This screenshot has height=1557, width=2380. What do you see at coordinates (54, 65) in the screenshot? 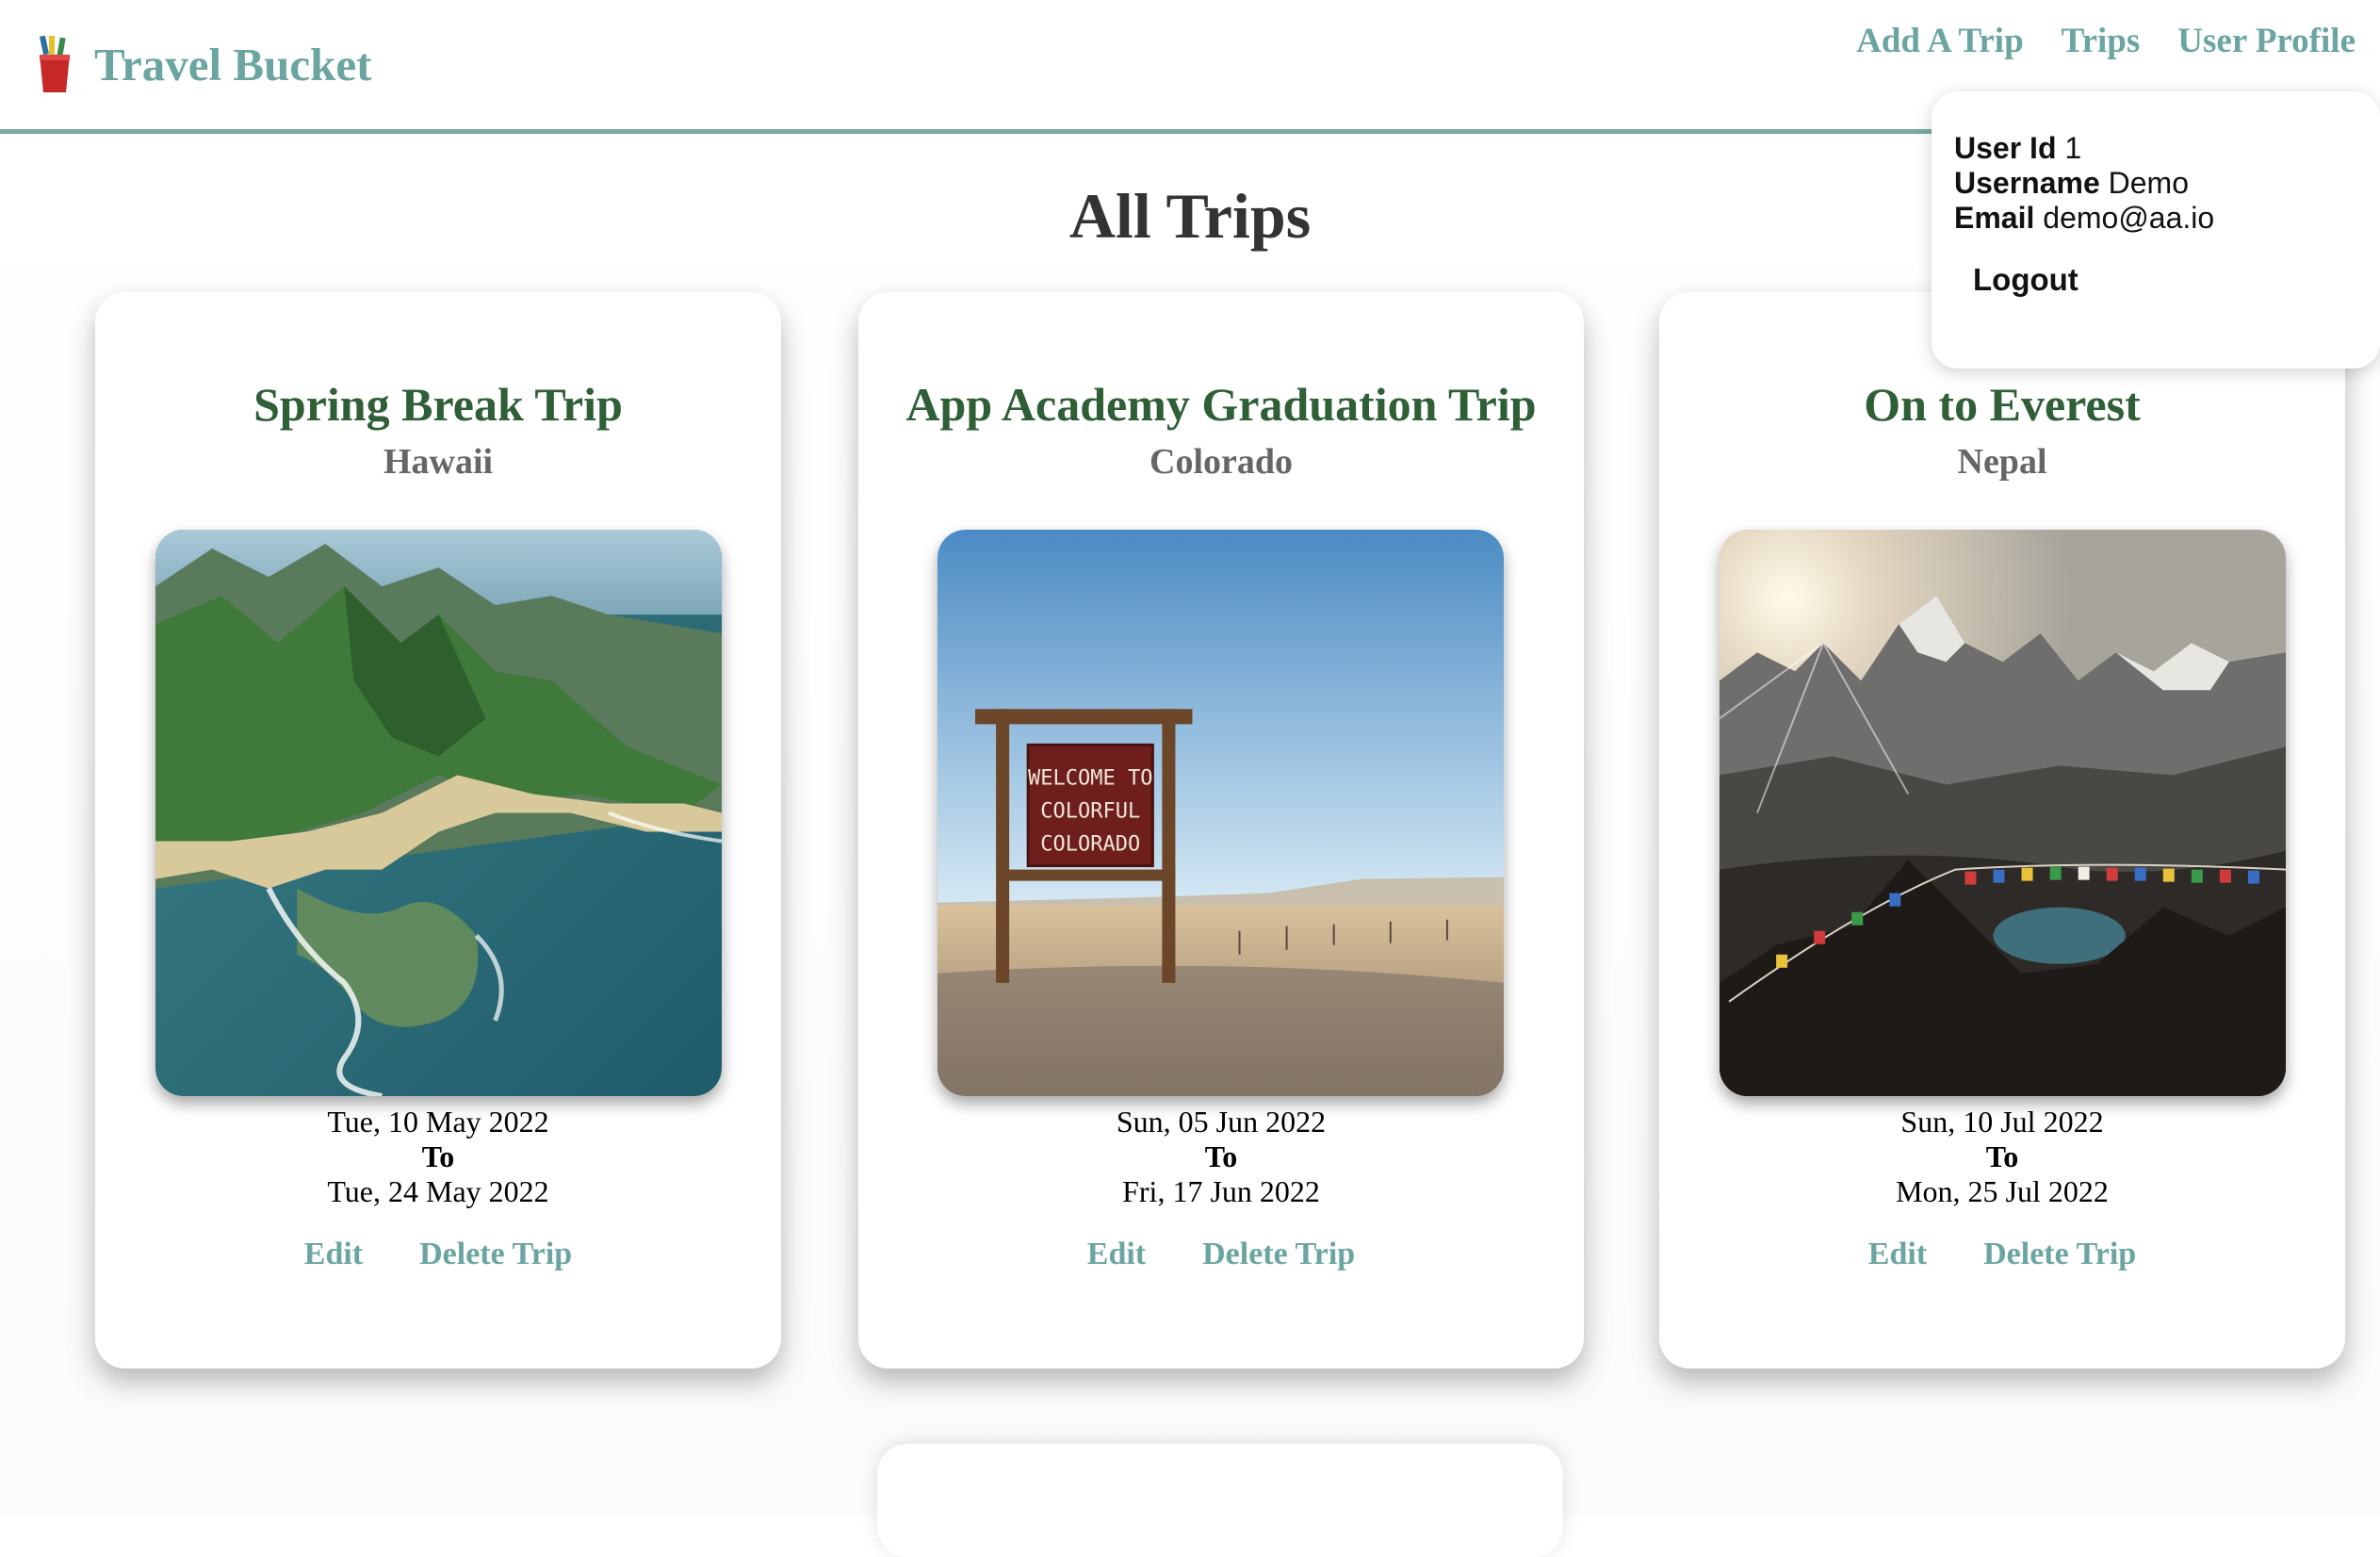
I see `bucket-logo-icon` at bounding box center [54, 65].